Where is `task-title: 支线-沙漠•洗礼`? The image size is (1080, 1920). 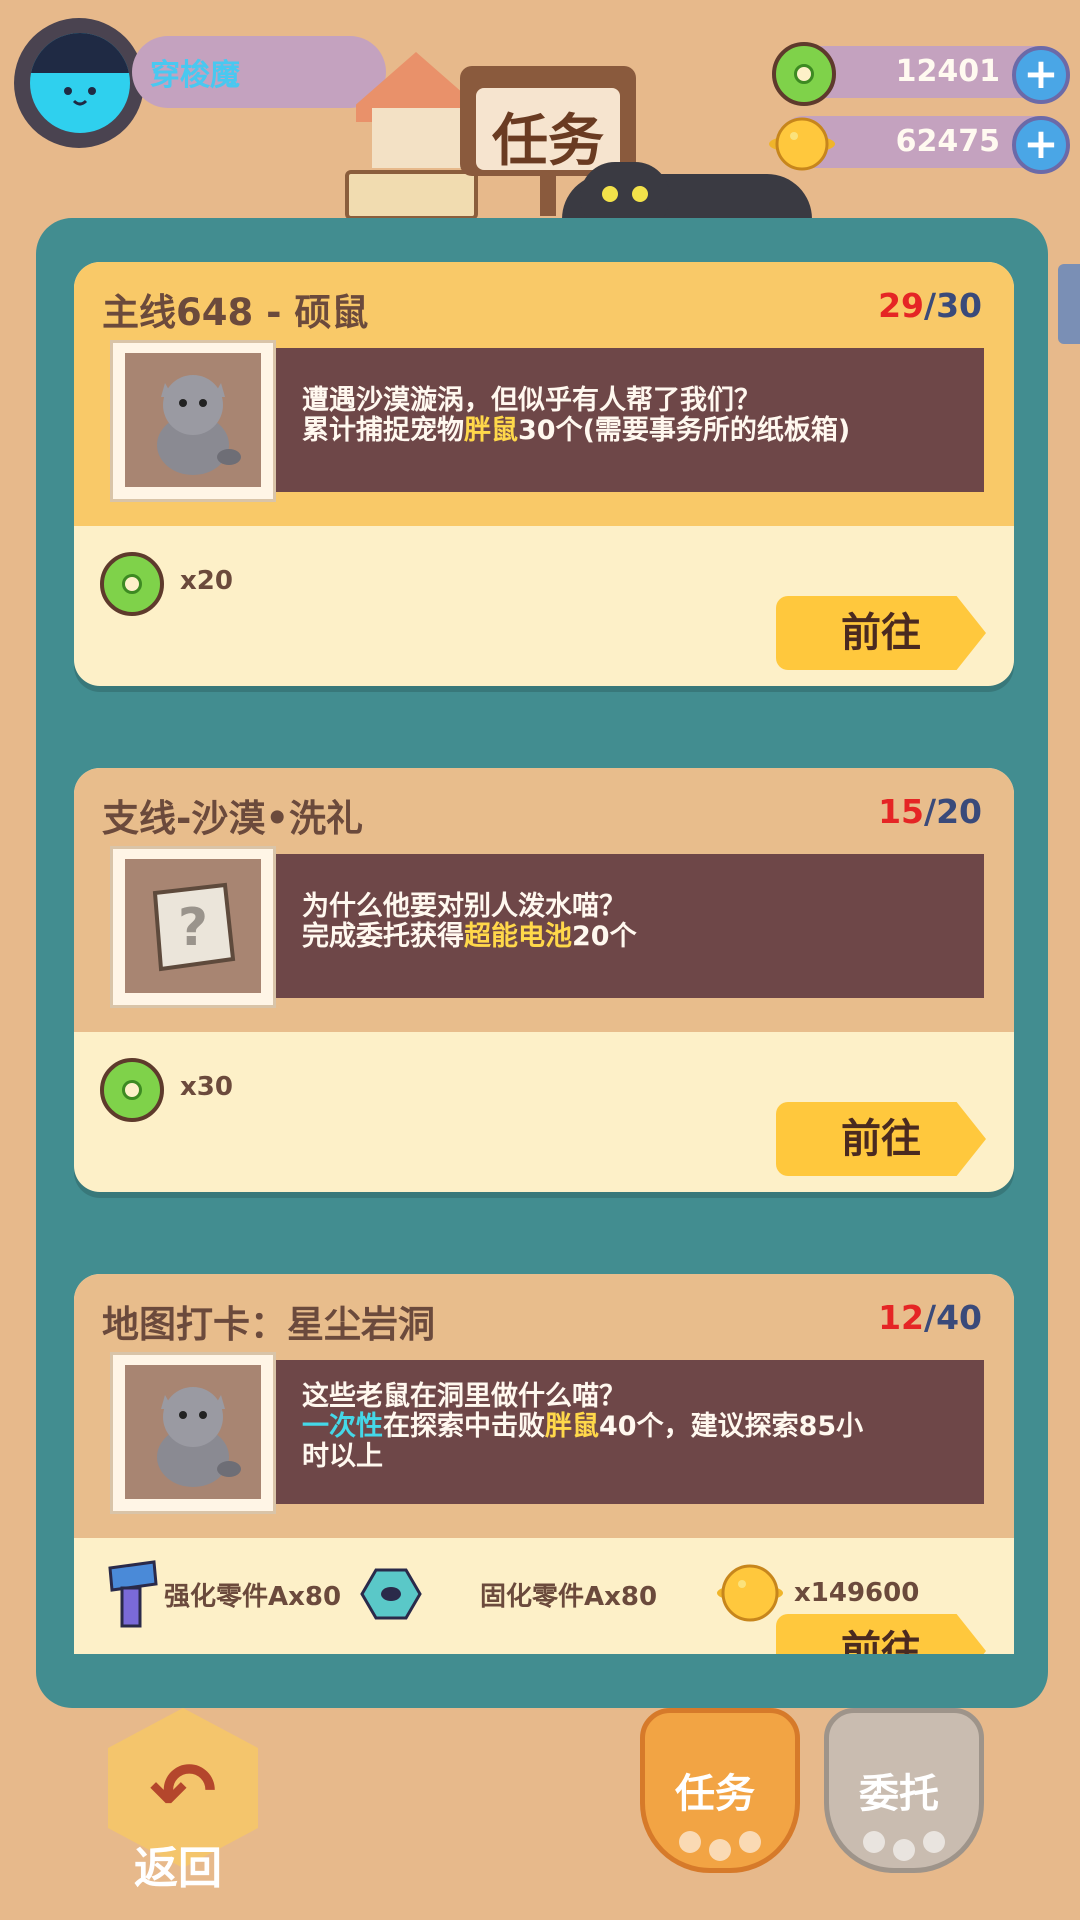 task-title: 支线-沙漠•洗礼 is located at coordinates (233, 818).